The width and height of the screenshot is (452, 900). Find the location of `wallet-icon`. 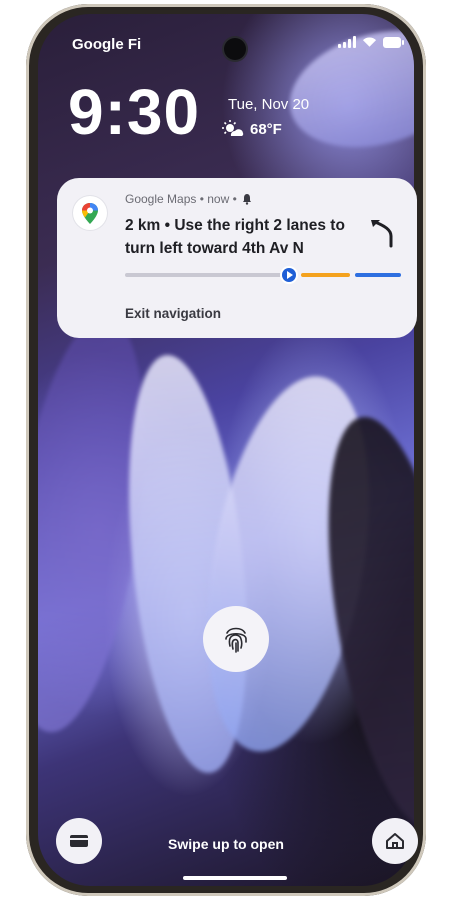

wallet-icon is located at coordinates (79, 841).